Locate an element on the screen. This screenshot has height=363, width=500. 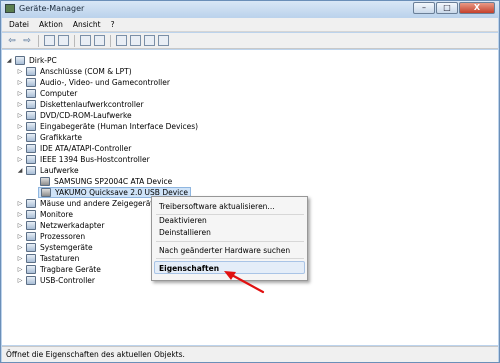
tree-item-label: Netzwerkadapter is located at coordinates (72, 225).